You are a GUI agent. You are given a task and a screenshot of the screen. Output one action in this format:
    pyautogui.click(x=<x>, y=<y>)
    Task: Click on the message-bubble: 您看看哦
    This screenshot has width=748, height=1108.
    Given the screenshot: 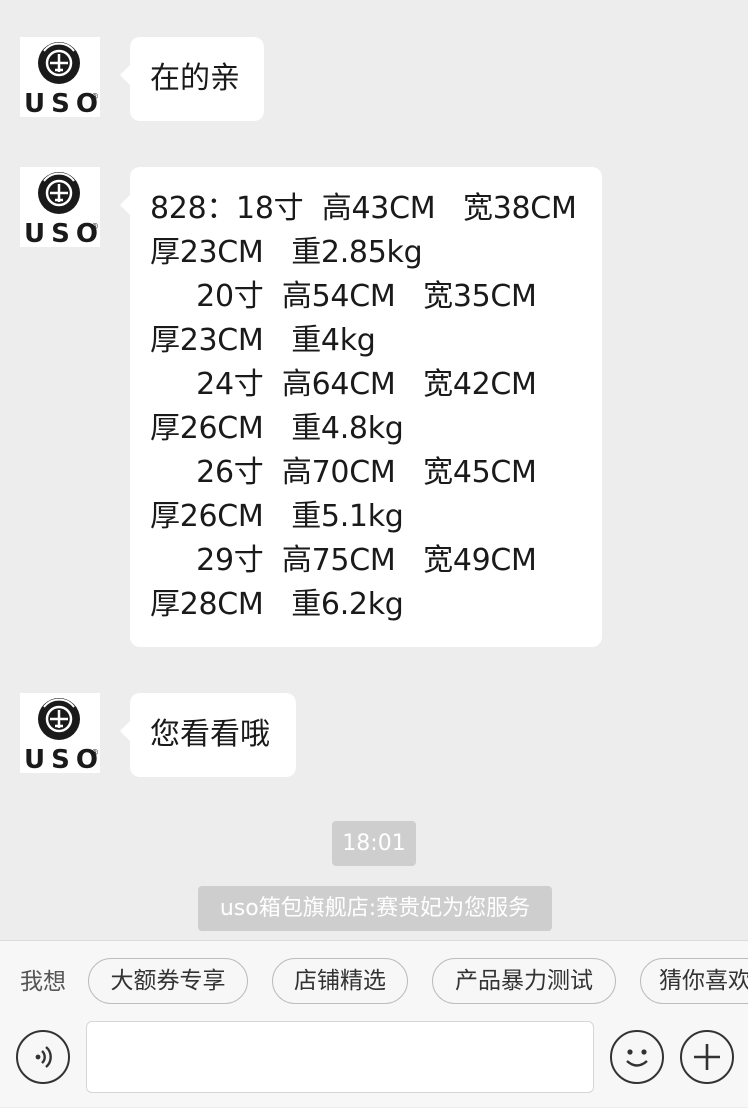 What is the action you would take?
    pyautogui.click(x=208, y=735)
    